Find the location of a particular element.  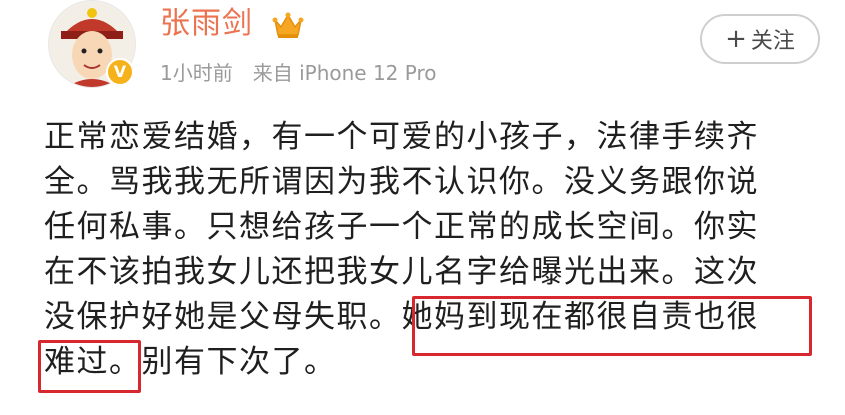

post-meta: 1小时前 来自 iPhone 12 Pro is located at coordinates (298, 73).